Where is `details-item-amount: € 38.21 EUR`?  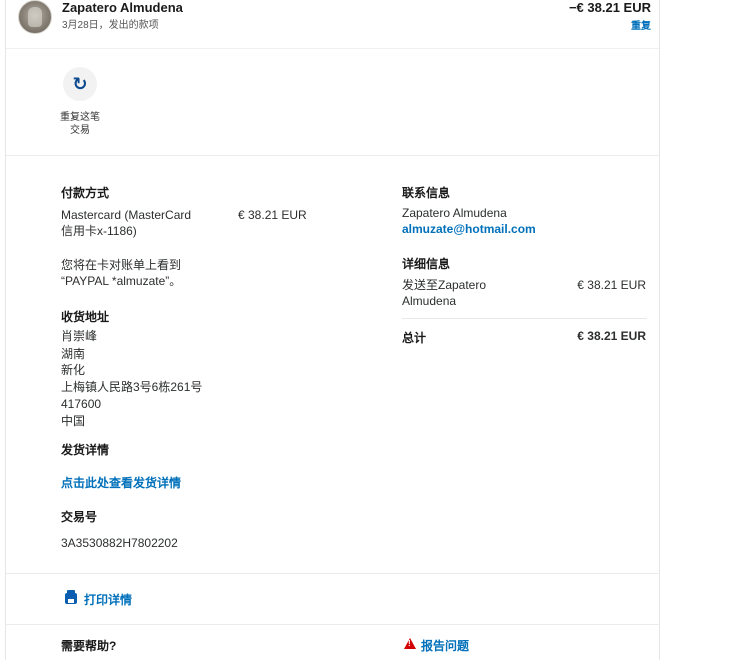 details-item-amount: € 38.21 EUR is located at coordinates (611, 285).